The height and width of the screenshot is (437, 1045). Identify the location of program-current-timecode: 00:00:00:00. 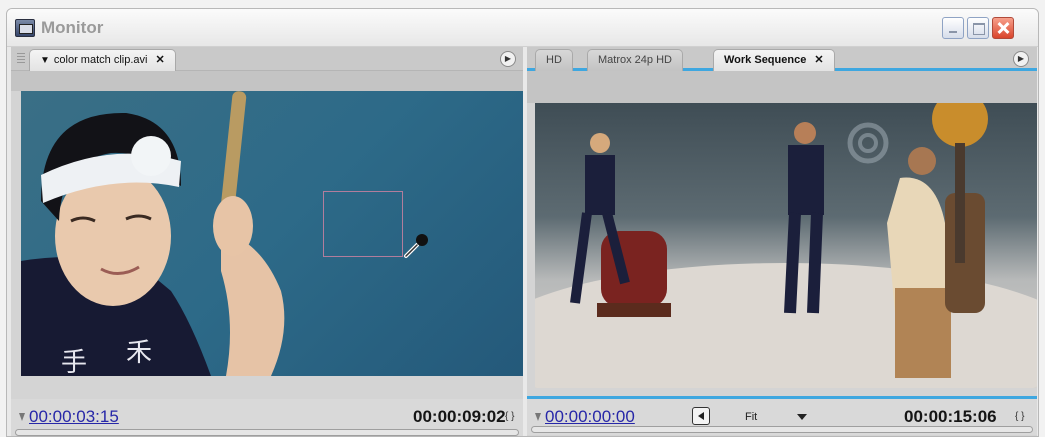
(590, 417).